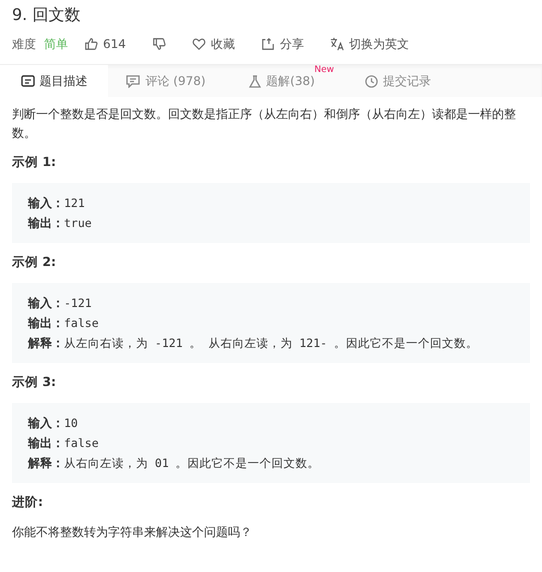 This screenshot has height=572, width=542. Describe the element at coordinates (369, 44) in the screenshot. I see `translate-button: 切换为英文` at that location.